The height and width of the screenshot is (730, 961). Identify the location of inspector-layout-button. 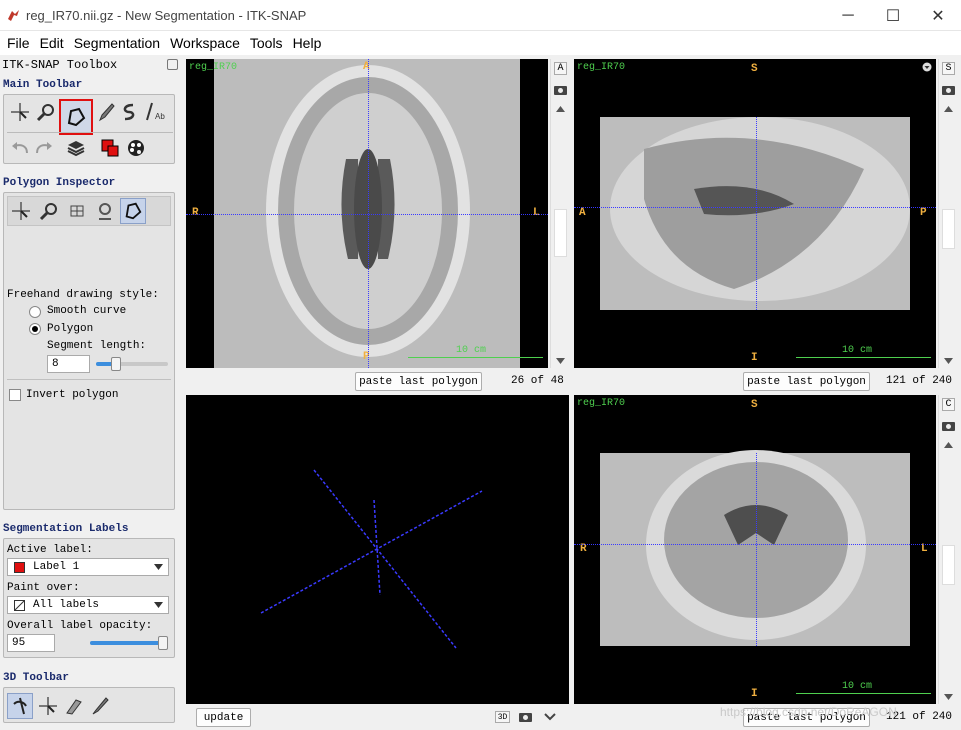
(77, 211).